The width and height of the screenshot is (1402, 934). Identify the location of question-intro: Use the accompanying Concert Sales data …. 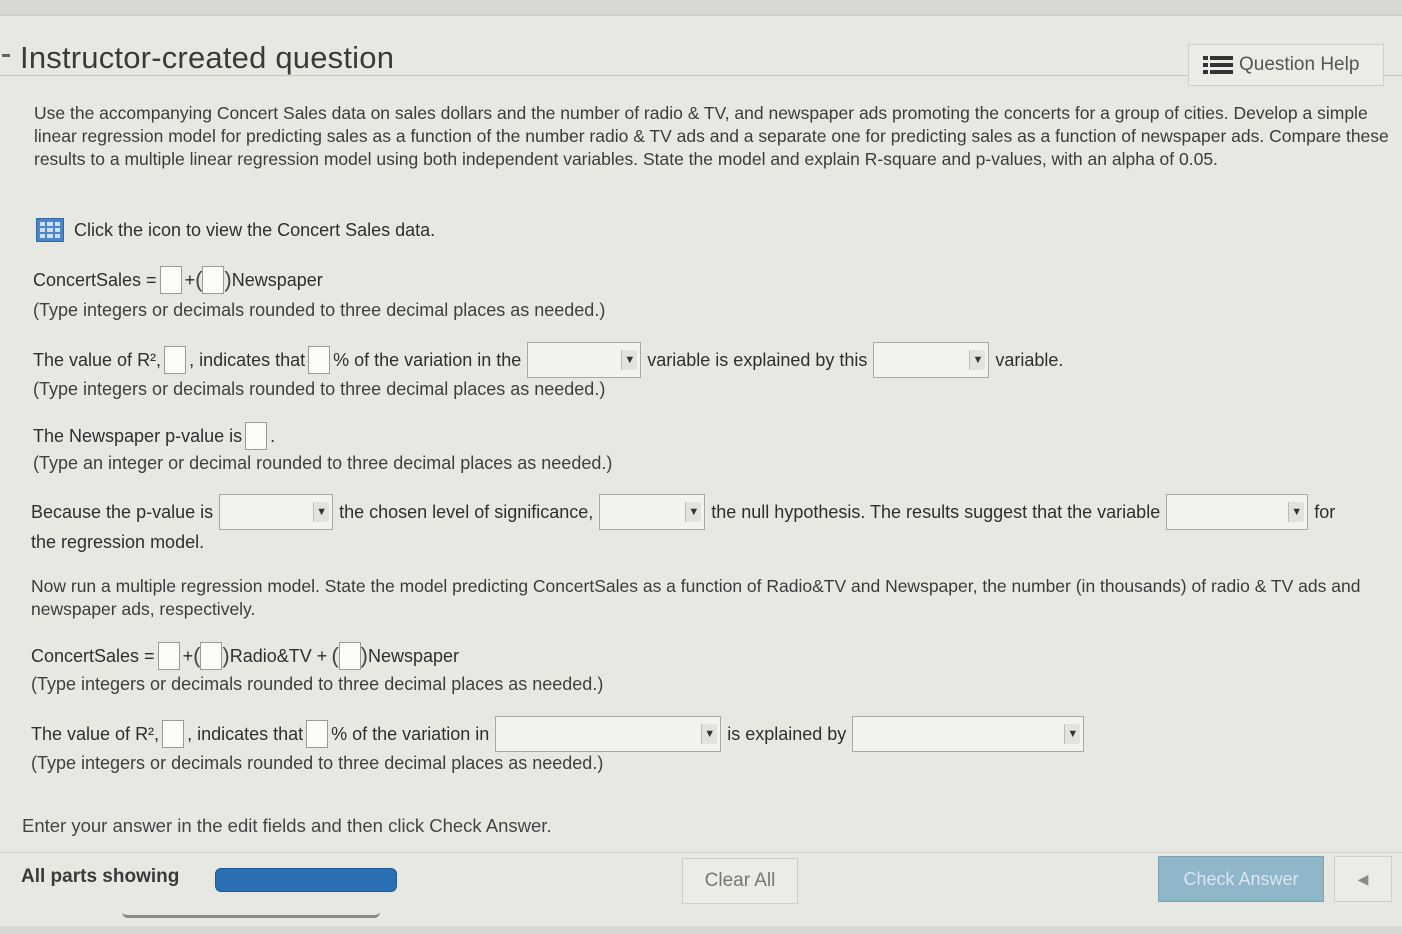
(711, 136).